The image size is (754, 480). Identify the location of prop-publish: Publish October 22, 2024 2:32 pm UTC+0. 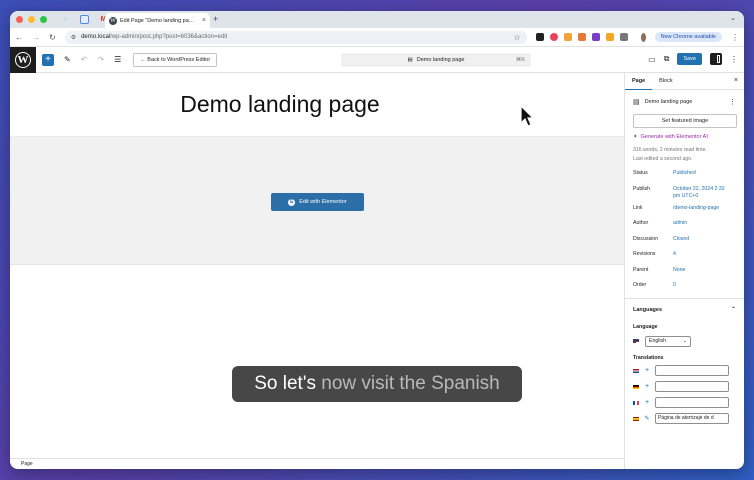
(679, 192).